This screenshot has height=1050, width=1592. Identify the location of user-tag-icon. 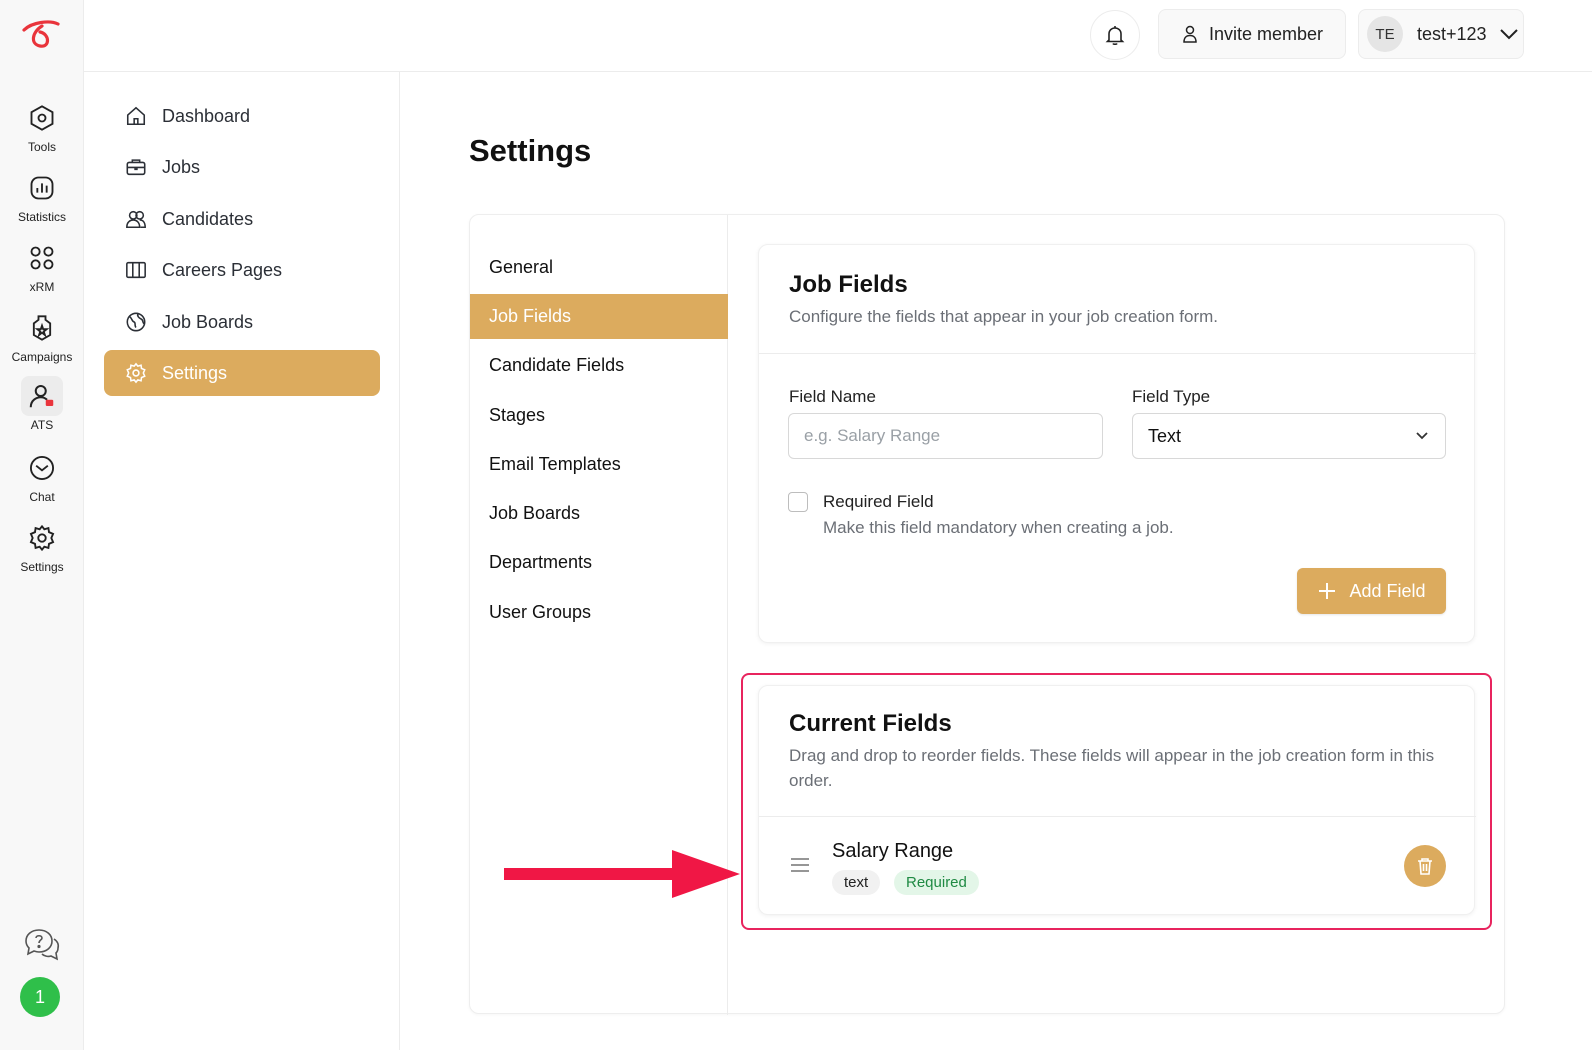
(42, 396).